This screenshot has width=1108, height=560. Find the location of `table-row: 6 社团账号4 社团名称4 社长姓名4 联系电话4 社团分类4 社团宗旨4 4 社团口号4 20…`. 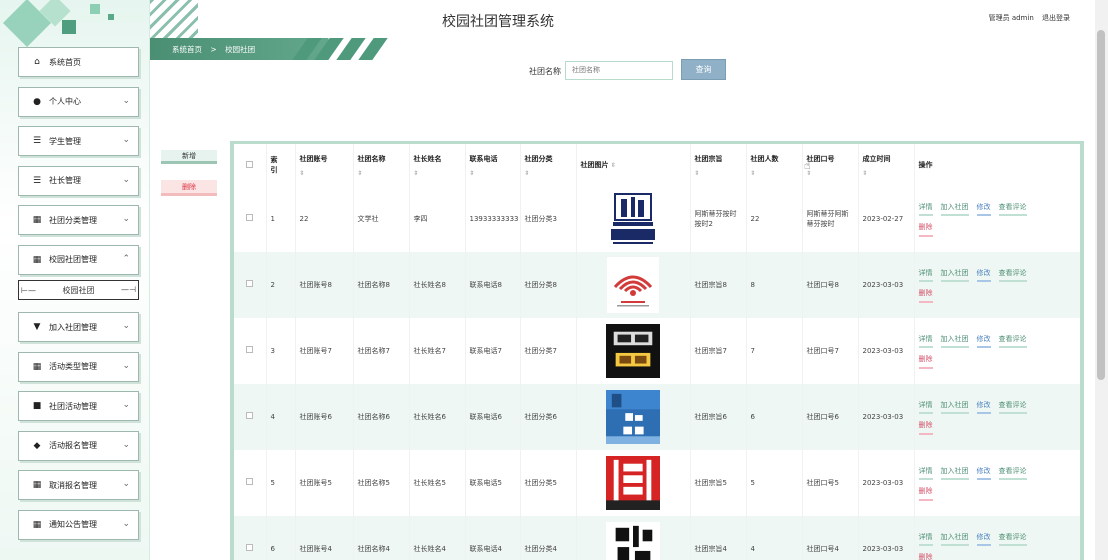

table-row: 6 社团账号4 社团名称4 社长姓名4 联系电话4 社团分类4 社团宗旨4 4 社团口号4 20… is located at coordinates (657, 538).